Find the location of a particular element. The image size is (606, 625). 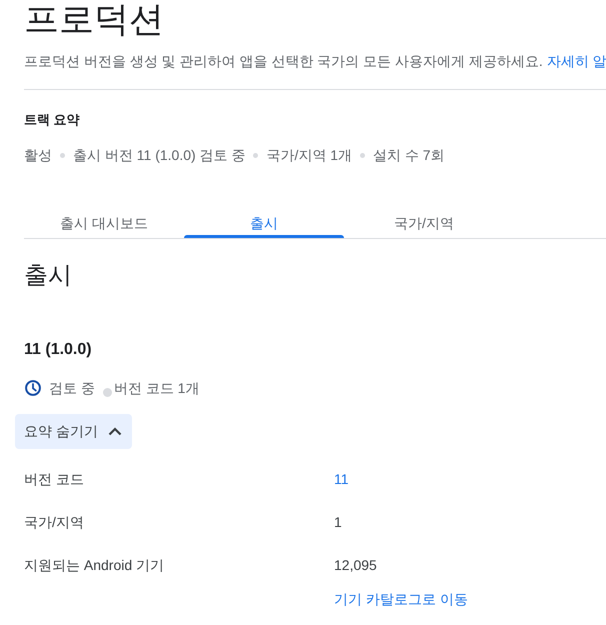

track-summary-heading: 트랙 요약 is located at coordinates (52, 120).